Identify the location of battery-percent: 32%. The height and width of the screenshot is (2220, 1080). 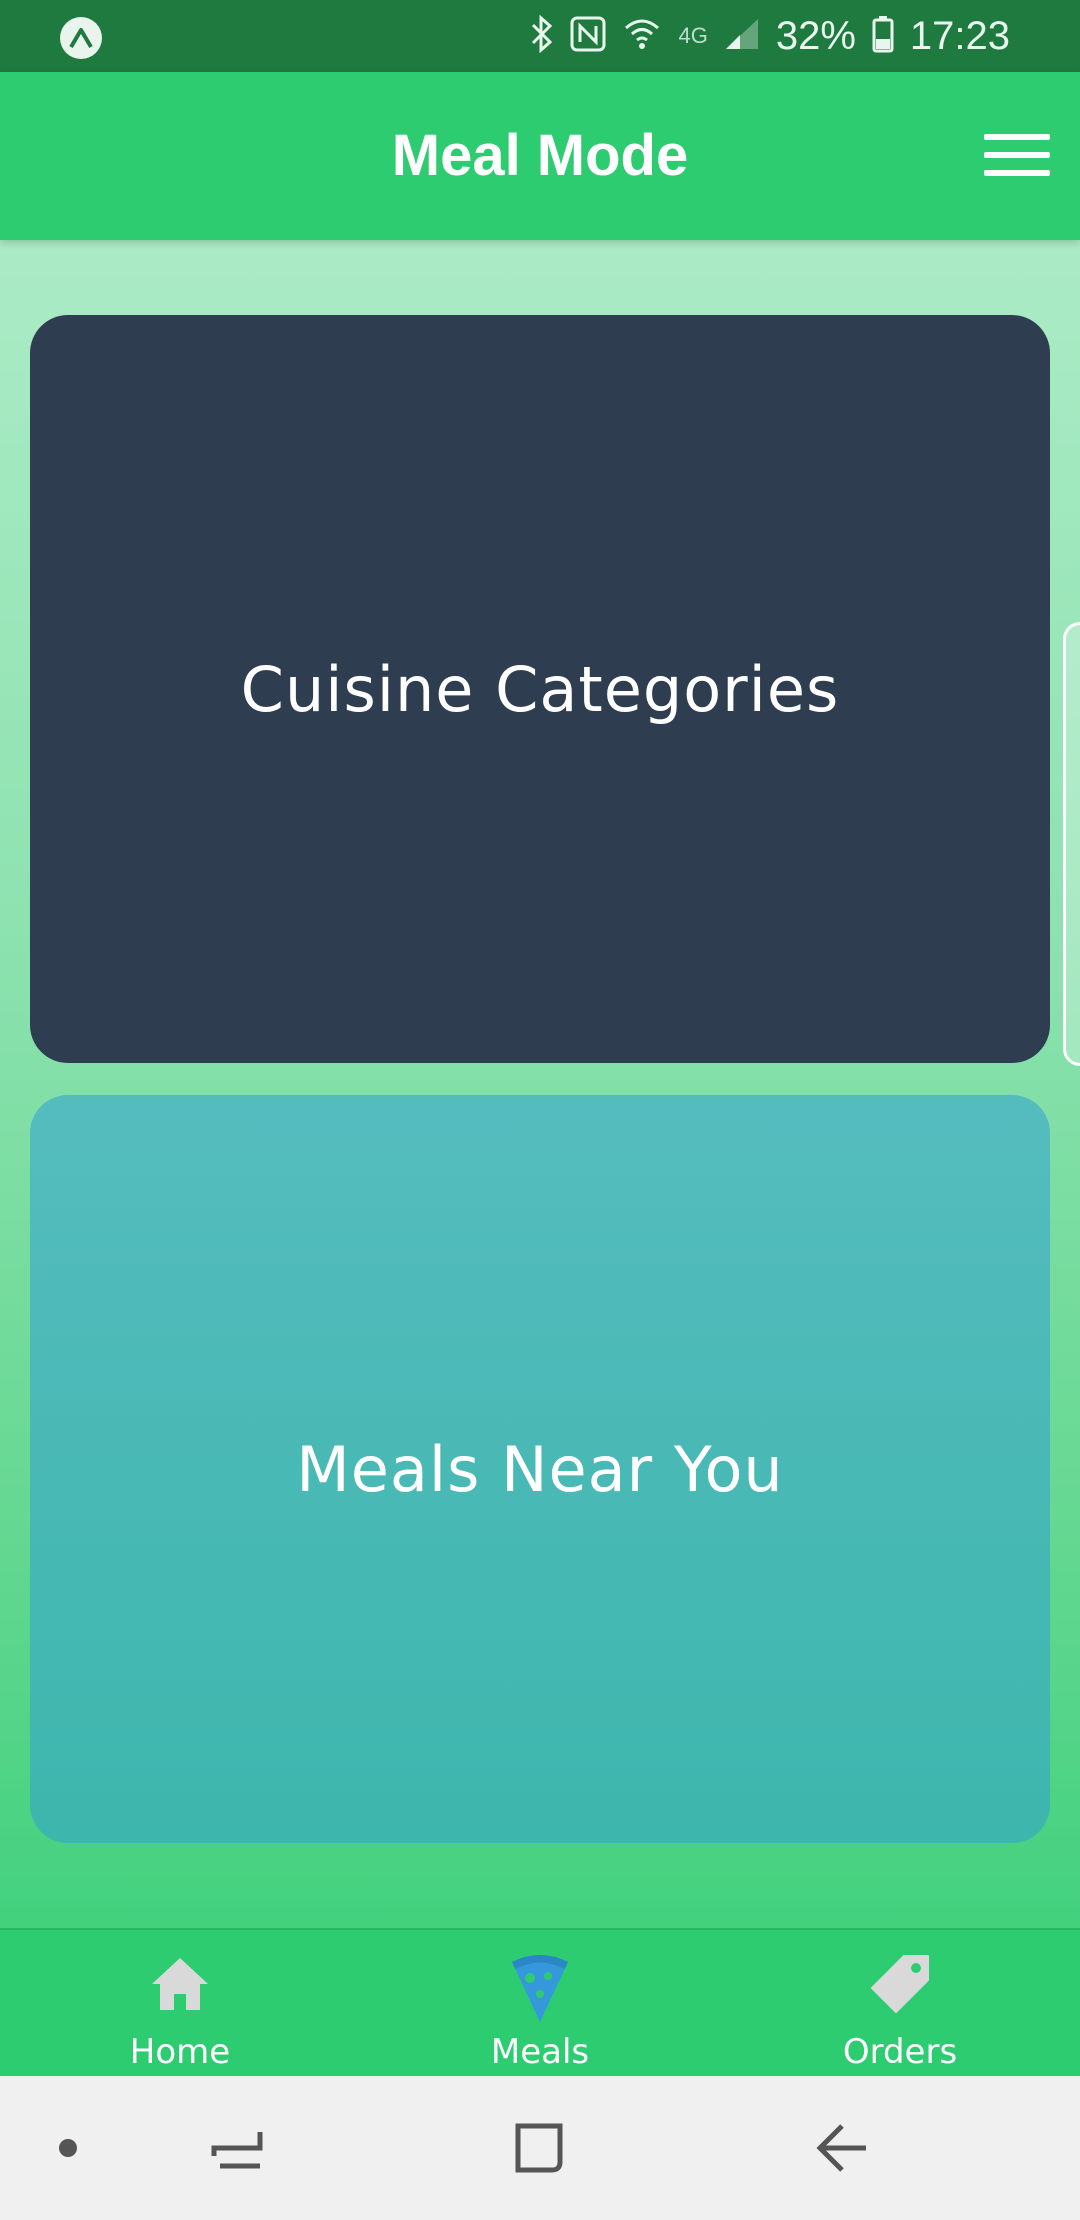
(815, 36).